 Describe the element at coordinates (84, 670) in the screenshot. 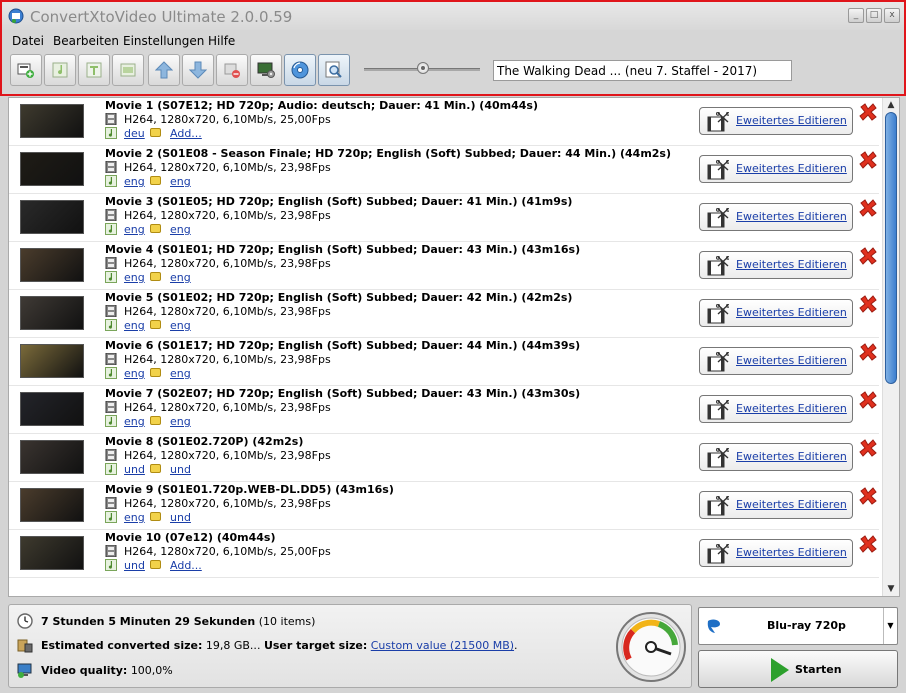

I see `quality-label: Video quality:` at that location.